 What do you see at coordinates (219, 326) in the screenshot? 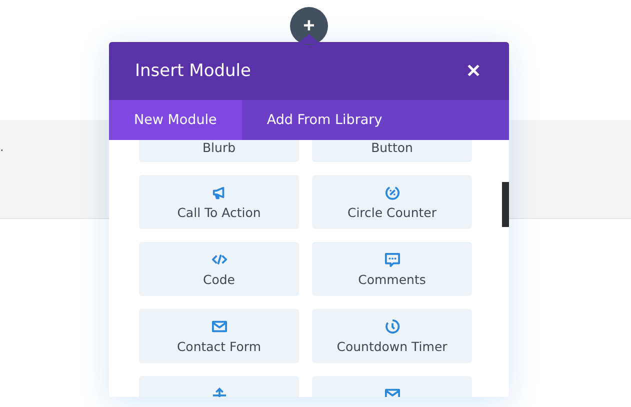
I see `envelope-icon` at bounding box center [219, 326].